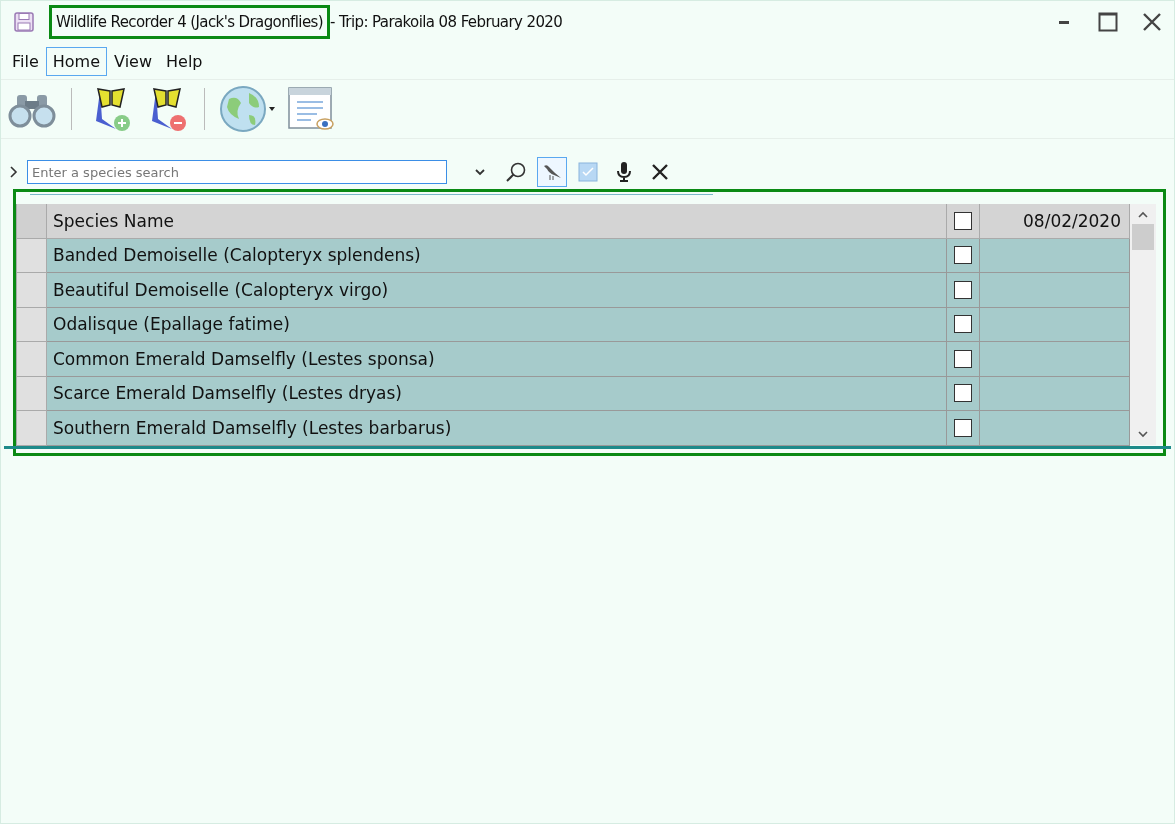 Image resolution: width=1175 pixels, height=824 pixels. Describe the element at coordinates (1064, 22) in the screenshot. I see `minimize-icon` at that location.